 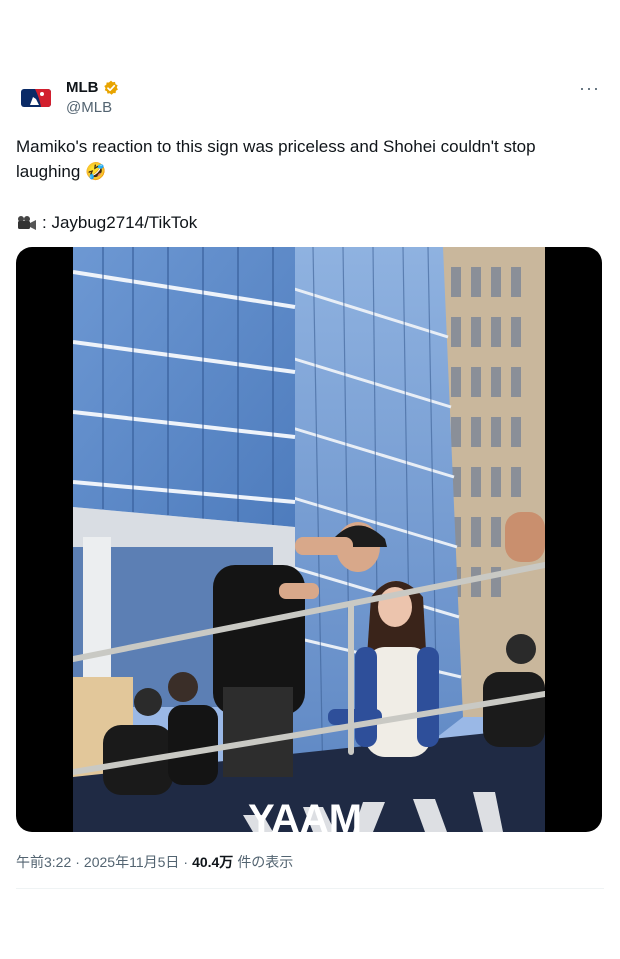 I want to click on post-meta: 午前3:22 · 2025年11月5日 · 40.4万 件の表示, so click(x=154, y=862).